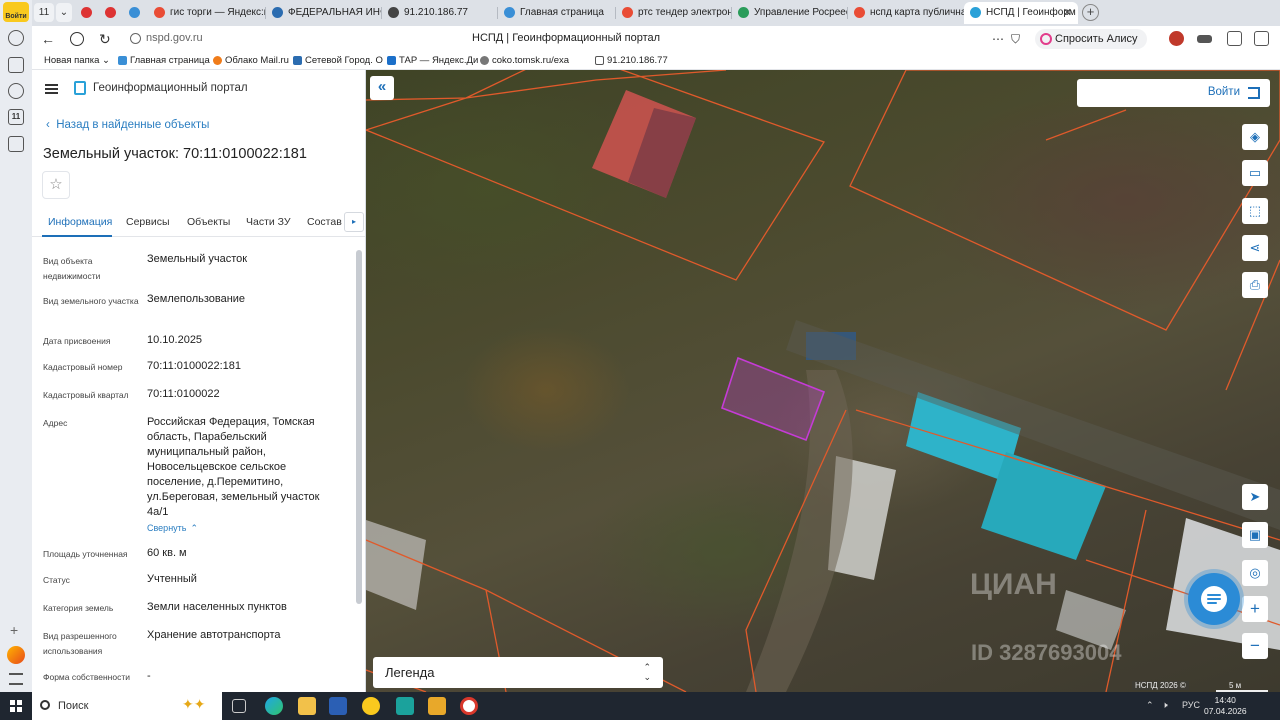  I want to click on property-label: Вид разрешенного использования, so click(80, 643).